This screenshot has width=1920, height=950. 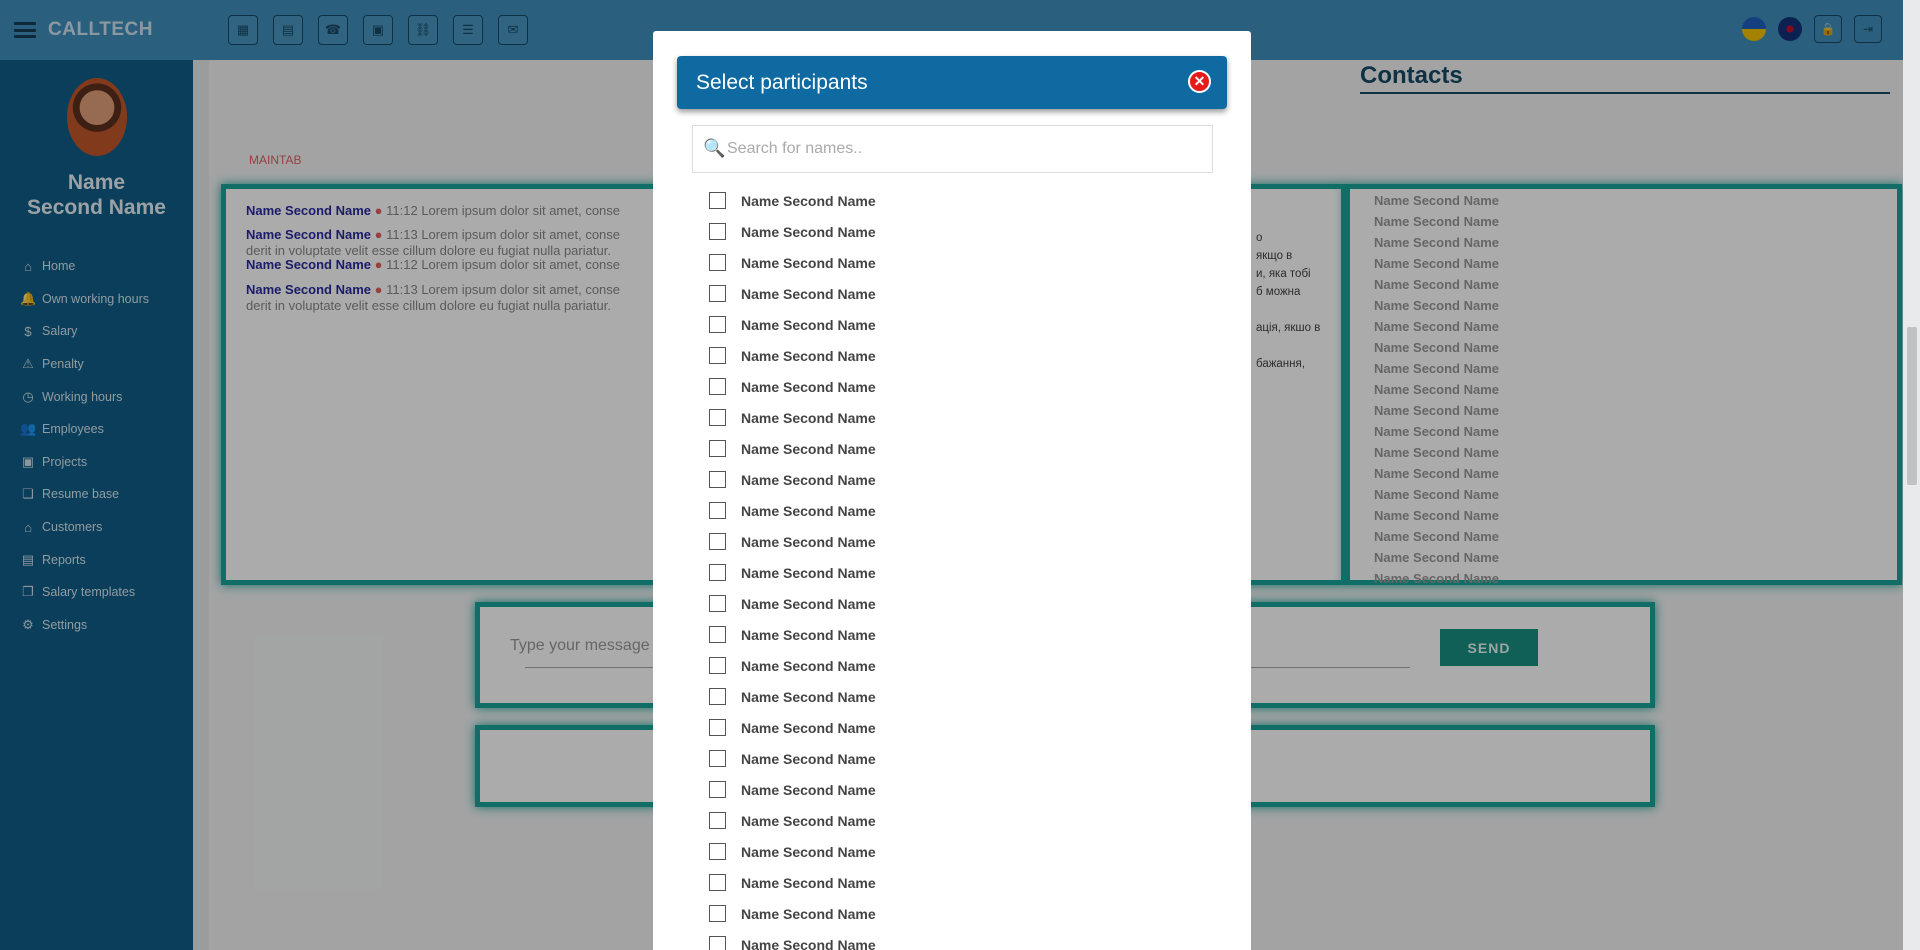 I want to click on participant-search: 🔍, so click(x=952, y=149).